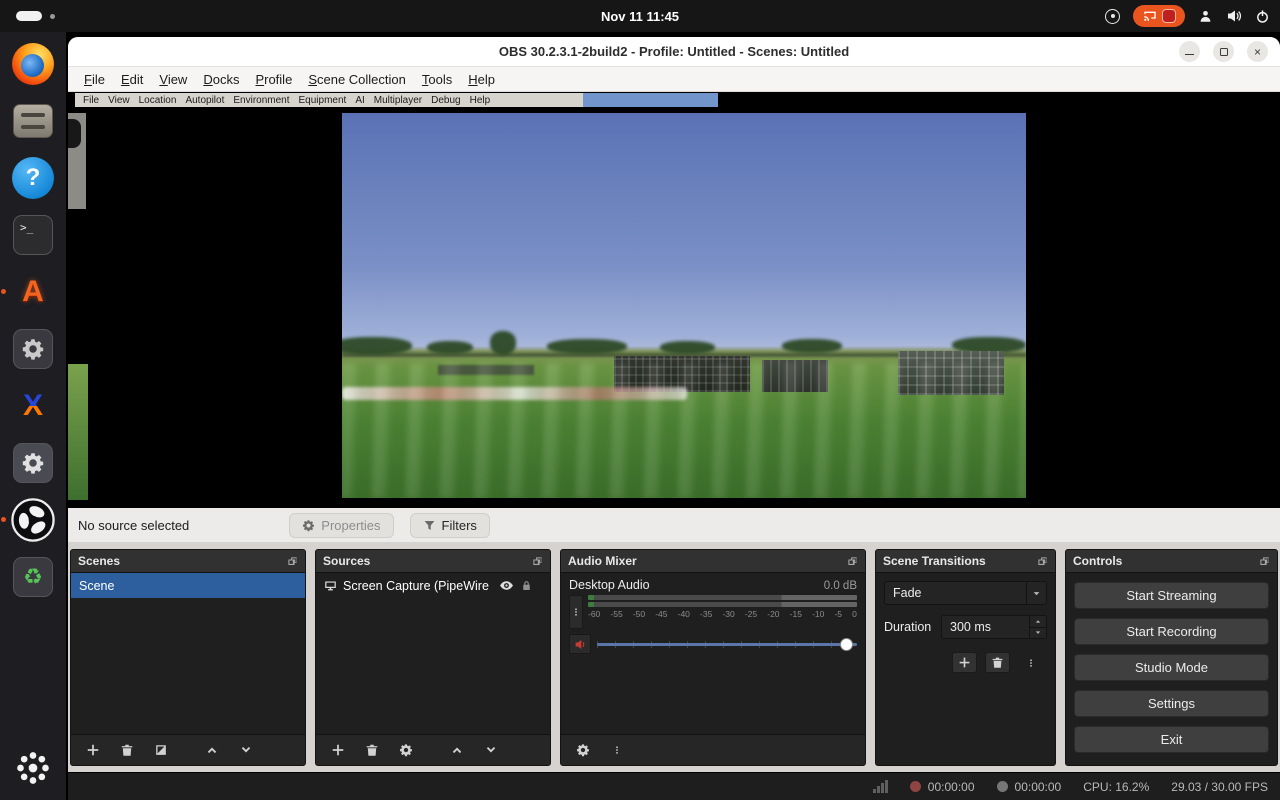 The image size is (1280, 800). Describe the element at coordinates (33, 406) in the screenshot. I see `dock-x-app-icon: X X` at that location.